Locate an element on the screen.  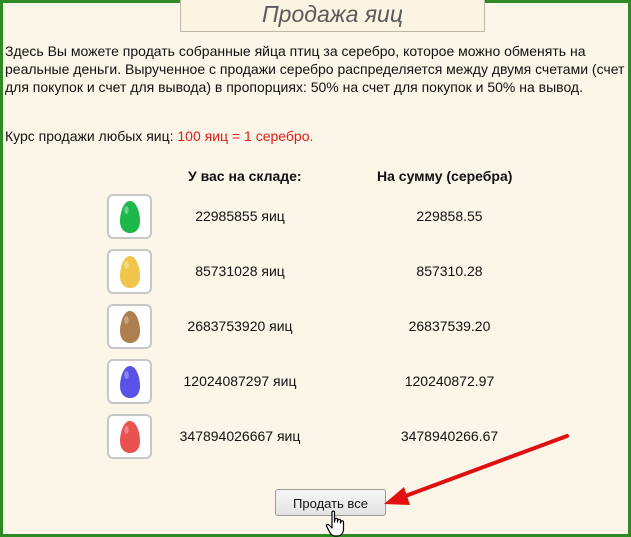
annotation-arrow-icon is located at coordinates (476, 469).